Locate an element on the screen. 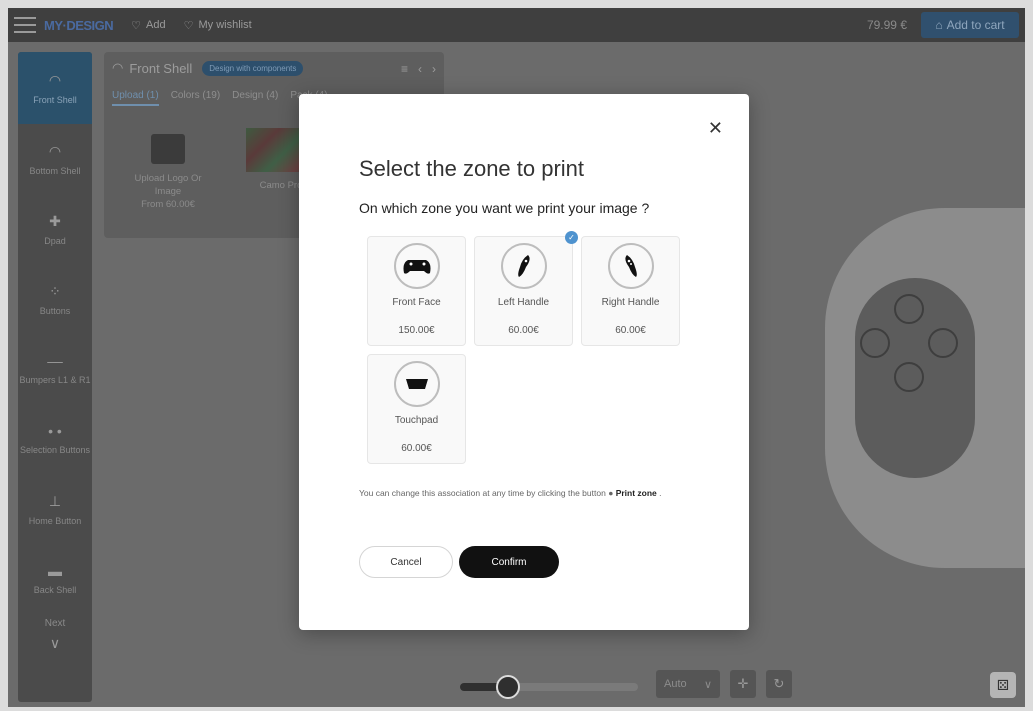 Image resolution: width=1033 pixels, height=711 pixels. zone-name: Touchpad is located at coordinates (416, 420).